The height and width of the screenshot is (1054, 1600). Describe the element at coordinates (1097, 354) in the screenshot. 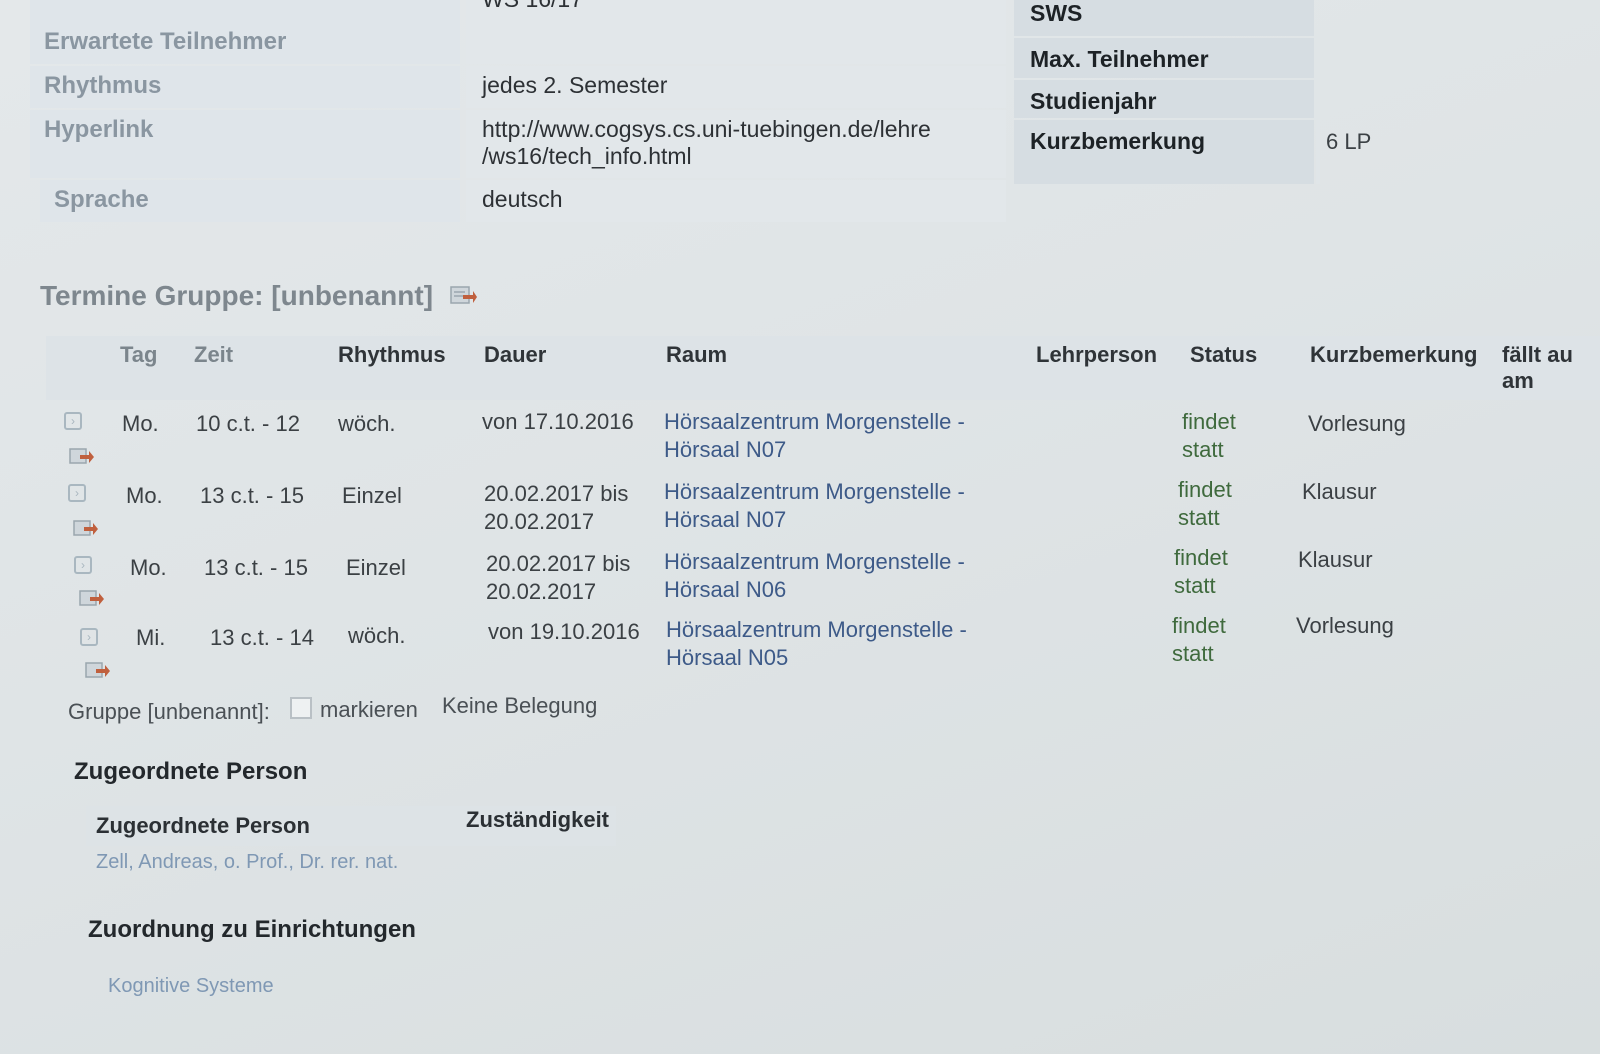

I see `col-header-lehrperson: Lehrperson` at that location.